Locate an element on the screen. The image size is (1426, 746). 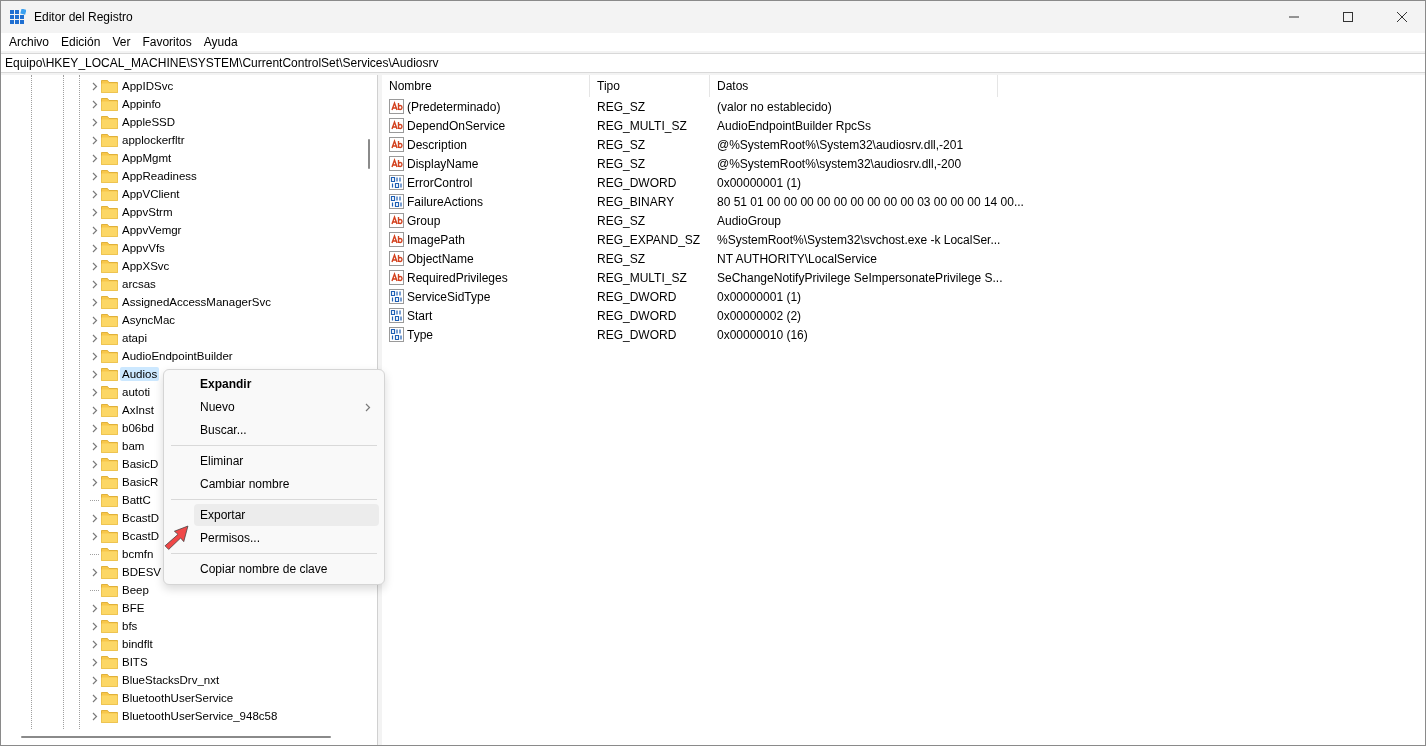
submenu-chevron-icon is located at coordinates (368, 407).